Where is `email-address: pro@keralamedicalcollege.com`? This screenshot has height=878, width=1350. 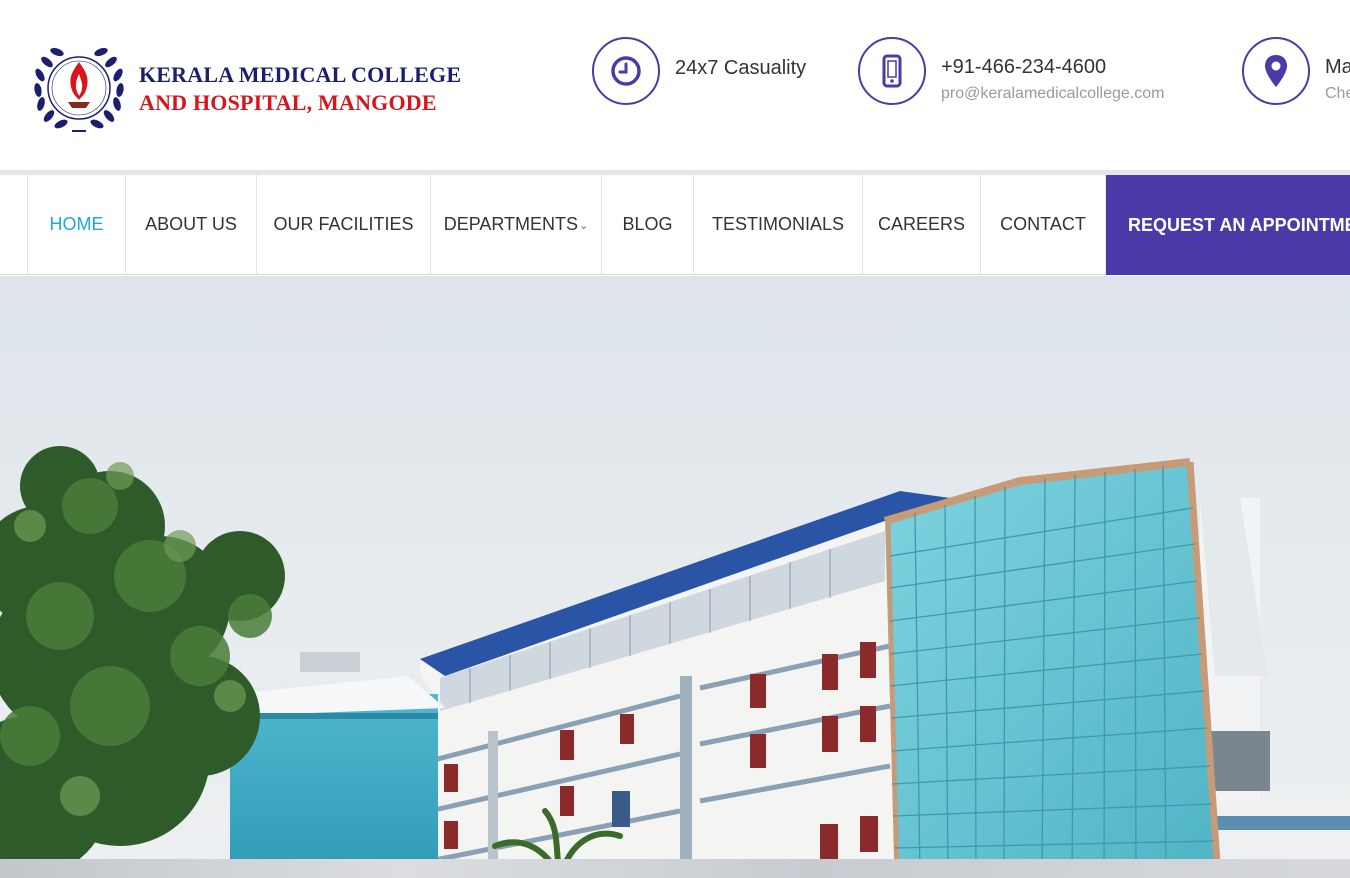 email-address: pro@keralamedicalcollege.com is located at coordinates (1052, 94).